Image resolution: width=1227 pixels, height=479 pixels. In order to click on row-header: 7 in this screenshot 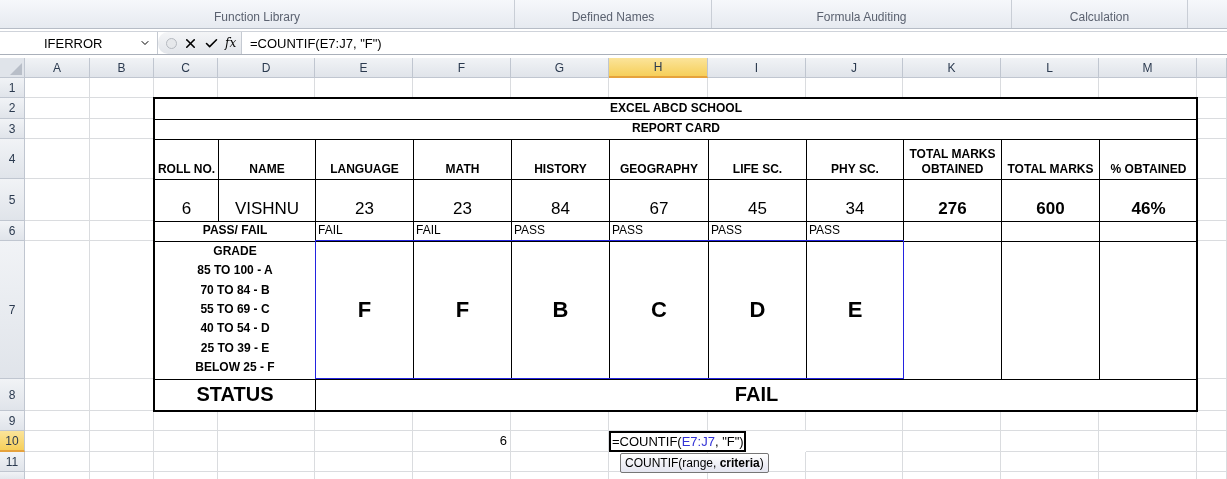, I will do `click(12, 310)`.